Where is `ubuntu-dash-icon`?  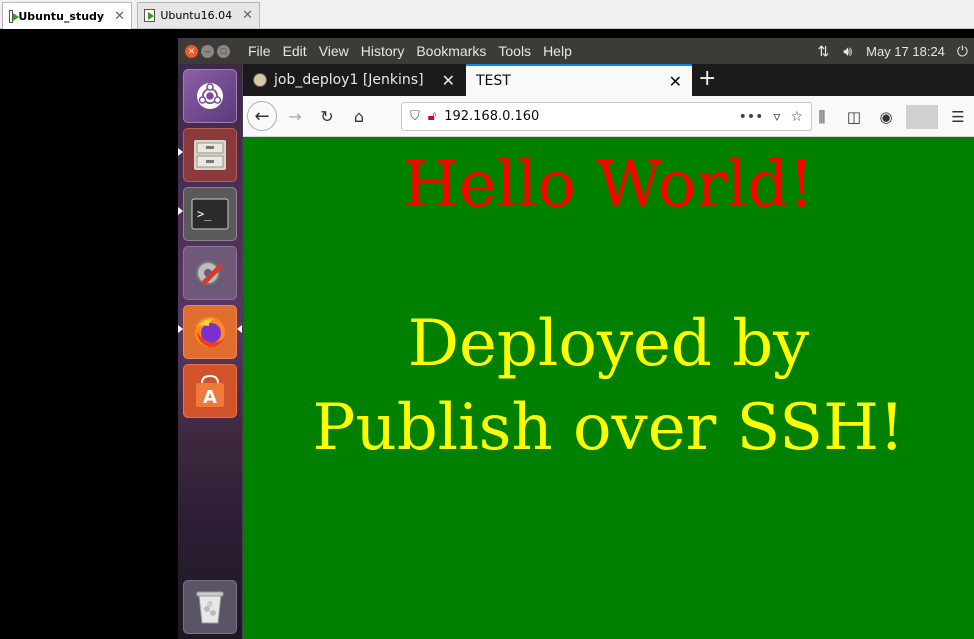 ubuntu-dash-icon is located at coordinates (210, 96).